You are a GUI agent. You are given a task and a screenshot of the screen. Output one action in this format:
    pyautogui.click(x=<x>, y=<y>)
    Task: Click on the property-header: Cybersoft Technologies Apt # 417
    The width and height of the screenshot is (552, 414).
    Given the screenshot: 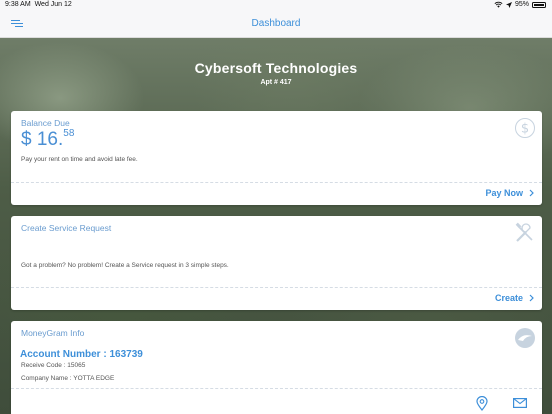 What is the action you would take?
    pyautogui.click(x=276, y=73)
    